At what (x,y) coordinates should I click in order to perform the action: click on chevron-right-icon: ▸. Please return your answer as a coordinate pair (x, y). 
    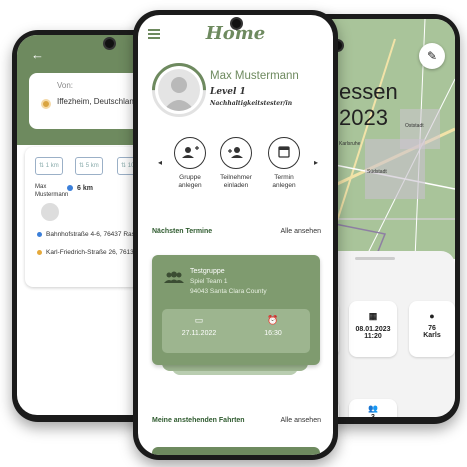
    Looking at the image, I should click on (316, 162).